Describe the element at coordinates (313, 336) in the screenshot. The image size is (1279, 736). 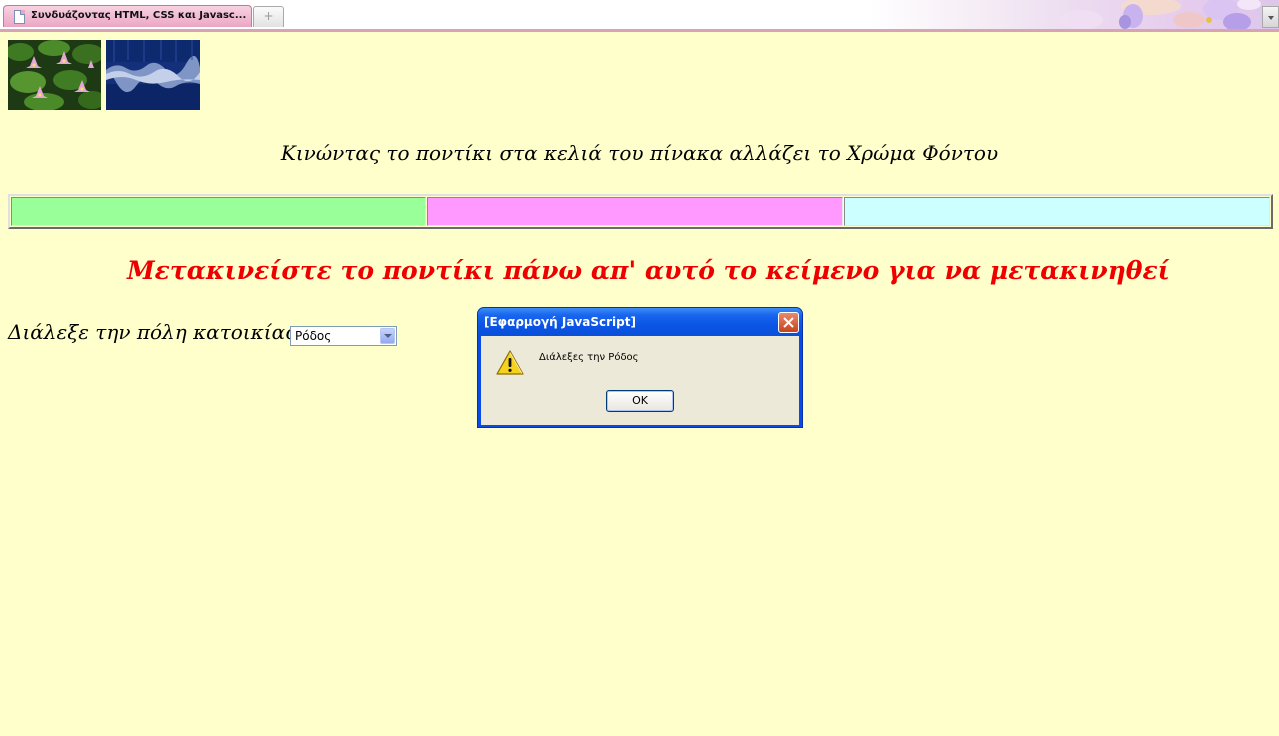
I see `city-select-value: Ρόδος` at that location.